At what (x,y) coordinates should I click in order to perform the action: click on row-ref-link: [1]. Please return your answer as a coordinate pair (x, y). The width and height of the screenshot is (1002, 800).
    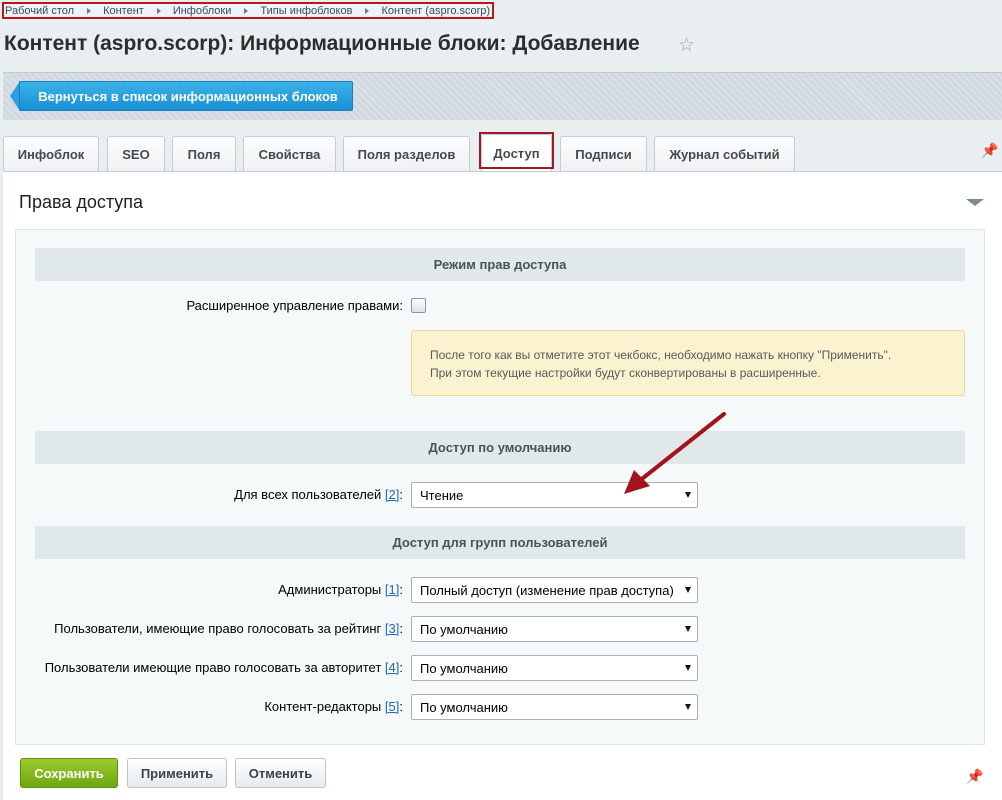
    Looking at the image, I should click on (392, 589).